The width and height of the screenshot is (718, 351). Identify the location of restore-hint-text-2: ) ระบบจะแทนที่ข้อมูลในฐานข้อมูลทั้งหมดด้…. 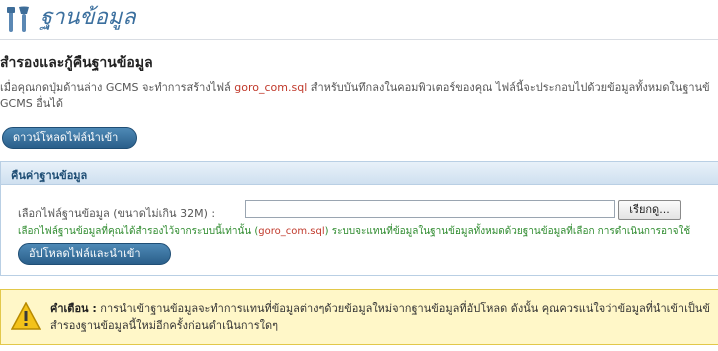
(507, 231).